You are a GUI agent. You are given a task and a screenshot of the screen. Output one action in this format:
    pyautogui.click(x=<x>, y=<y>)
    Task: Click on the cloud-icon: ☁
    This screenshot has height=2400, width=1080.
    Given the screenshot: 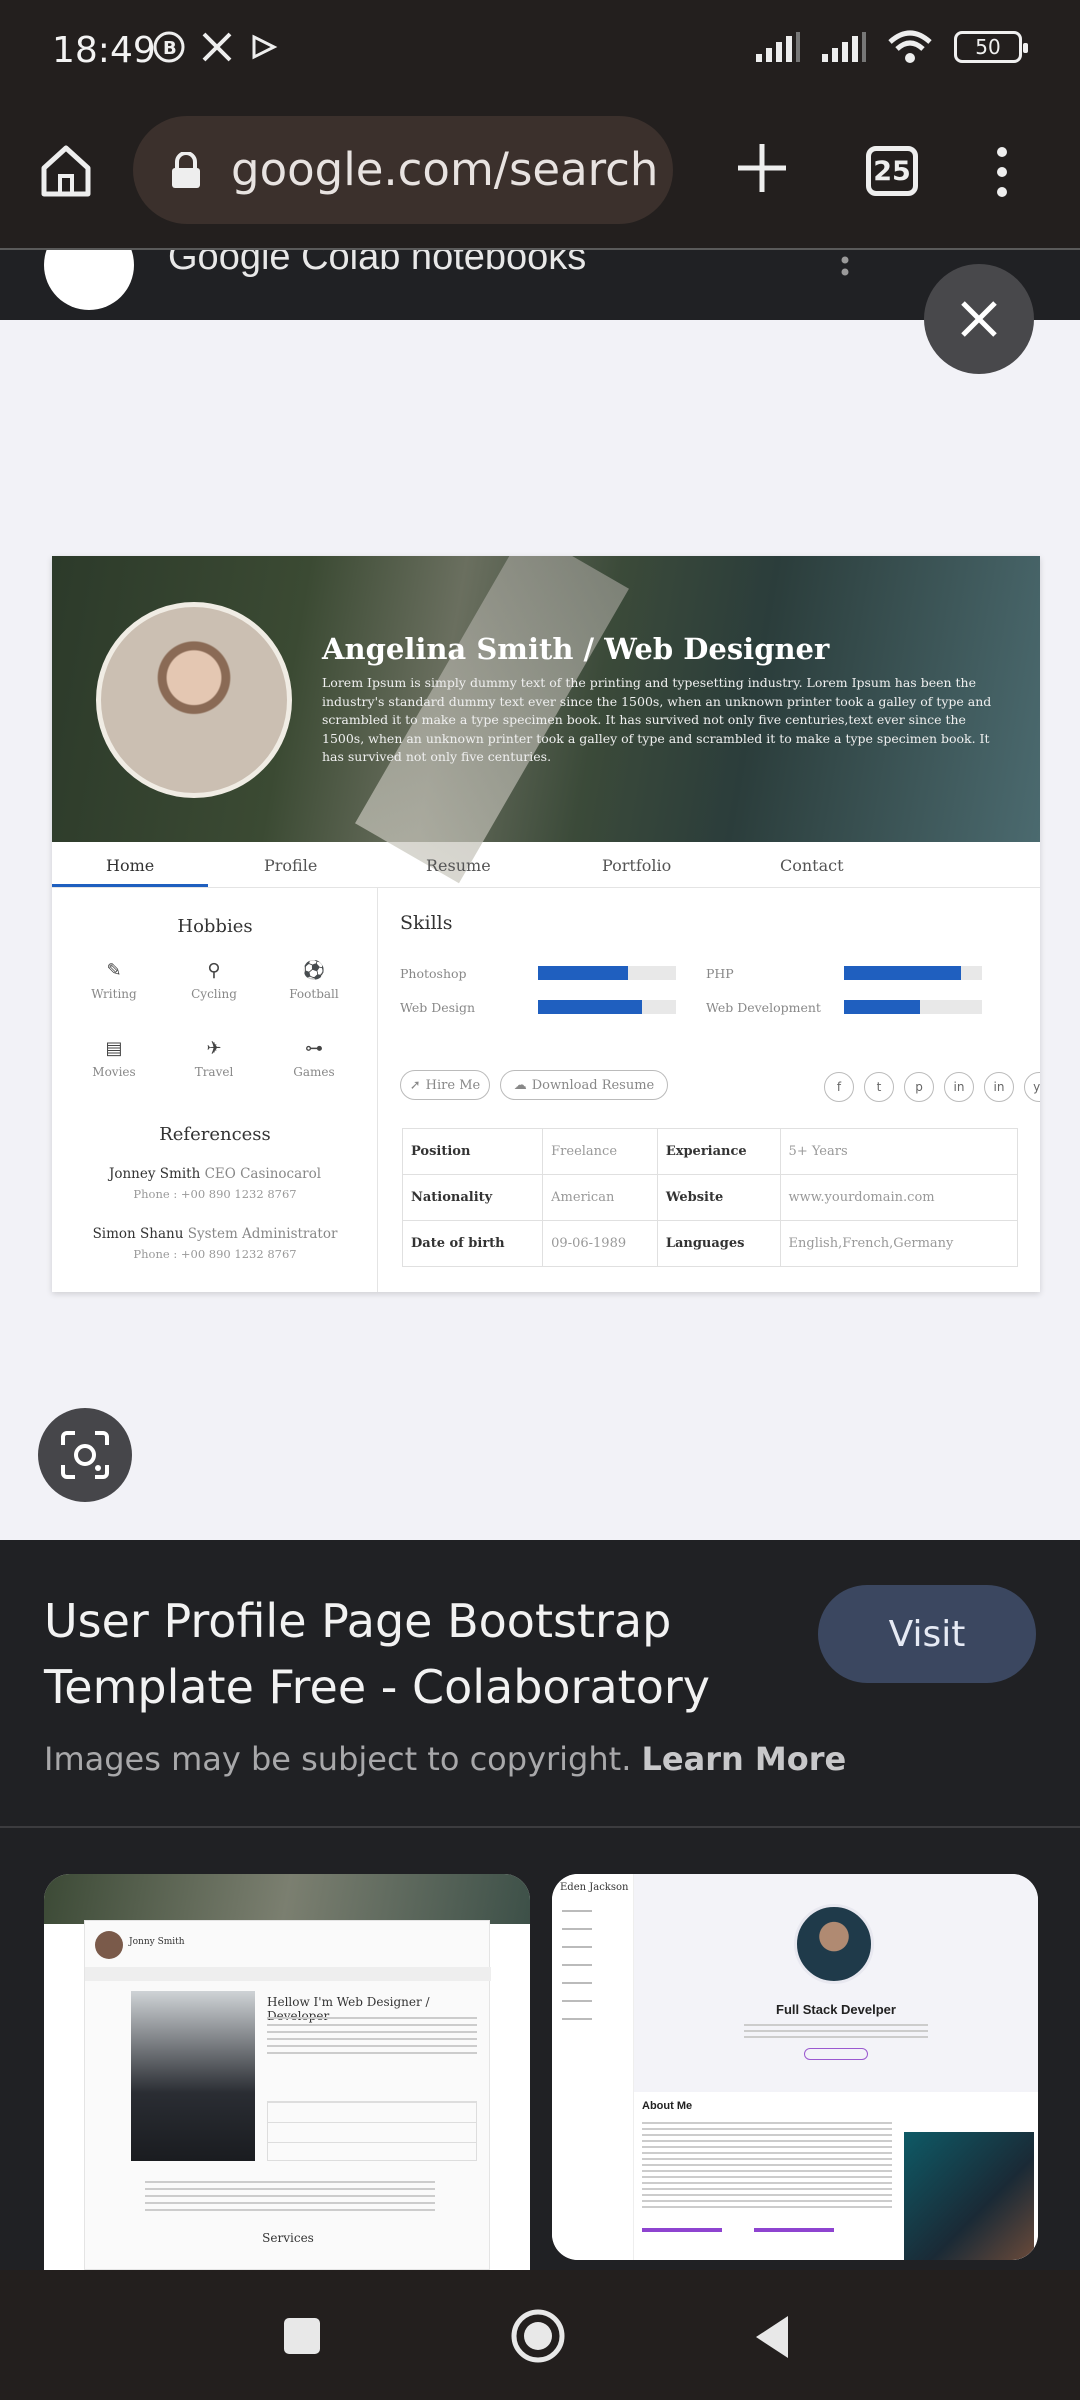 What is the action you would take?
    pyautogui.click(x=520, y=1085)
    